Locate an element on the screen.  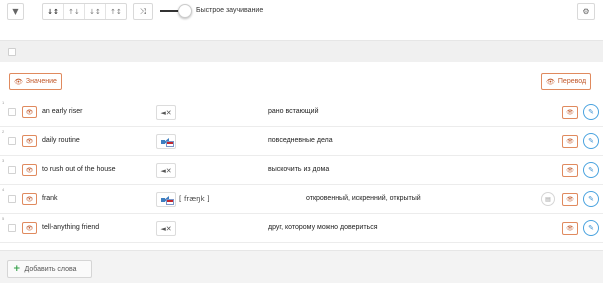
sort-option-2: ↑↓ is located at coordinates (74, 11).